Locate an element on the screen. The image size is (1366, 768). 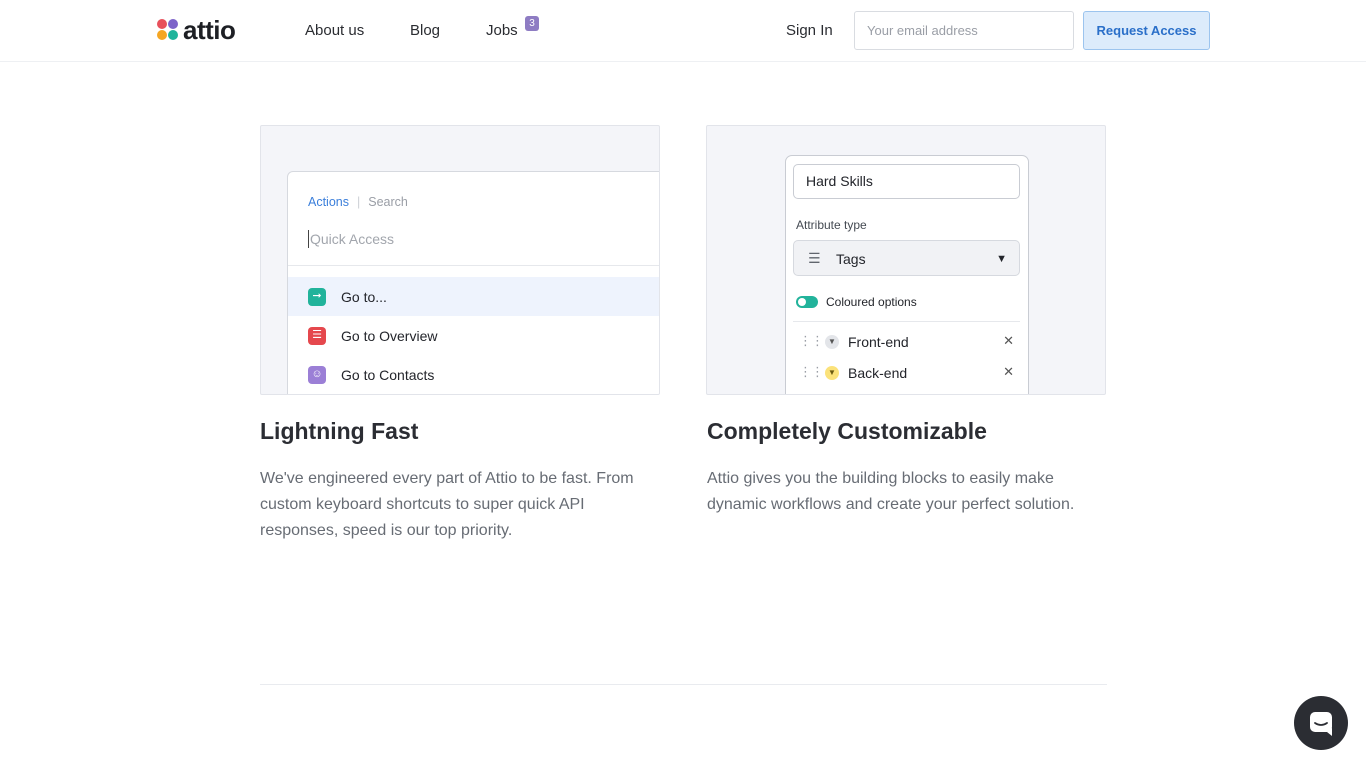
section-divider is located at coordinates (683, 684).